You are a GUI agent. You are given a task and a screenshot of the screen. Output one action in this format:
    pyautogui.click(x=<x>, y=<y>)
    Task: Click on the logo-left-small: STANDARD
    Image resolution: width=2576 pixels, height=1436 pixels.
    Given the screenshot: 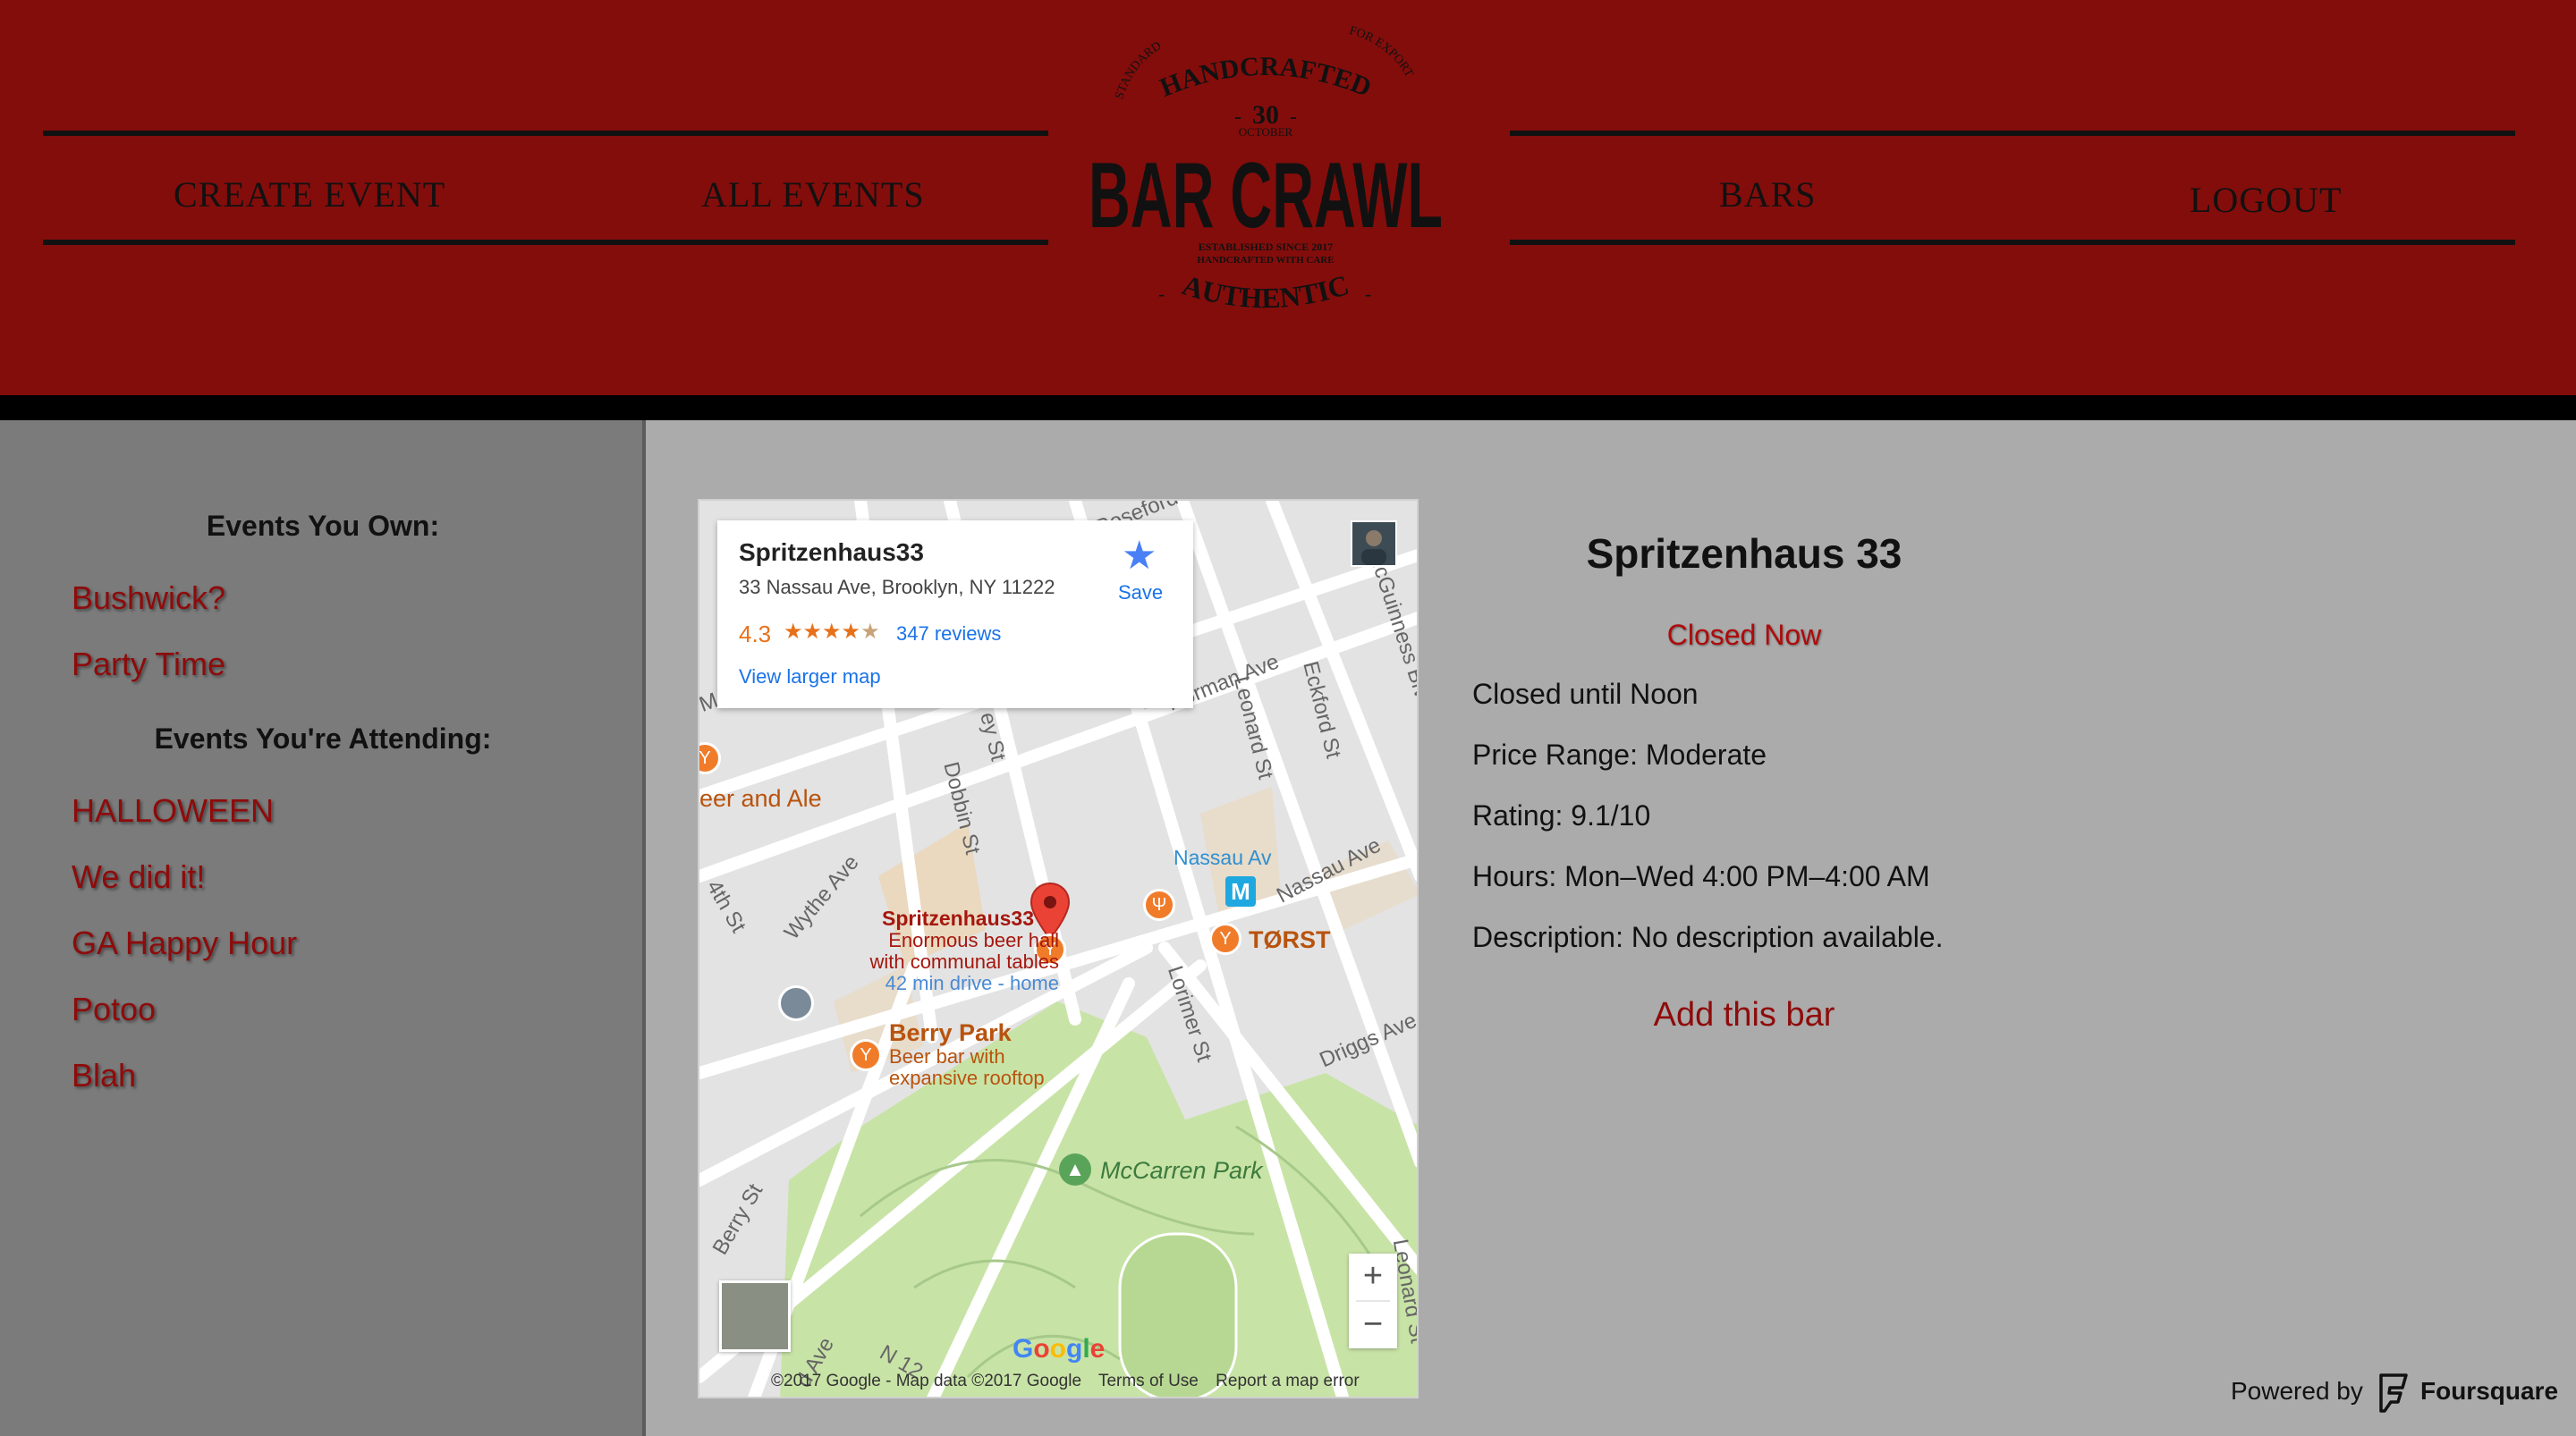 What is the action you would take?
    pyautogui.click(x=1138, y=70)
    